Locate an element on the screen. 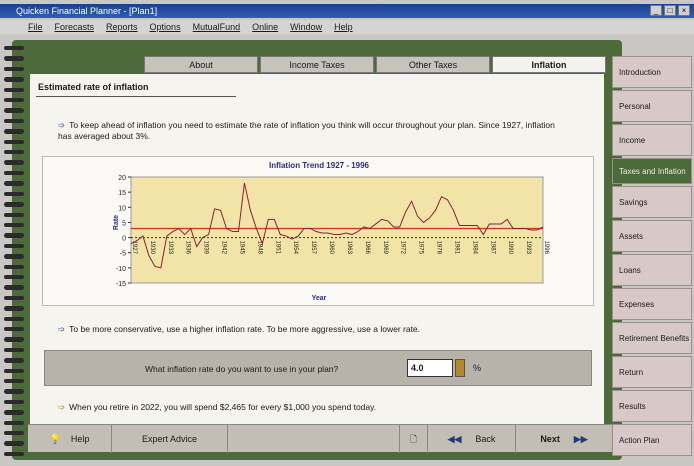 This screenshot has width=694, height=466. window-title: Quicken Financial Planner - [Plan1] is located at coordinates (87, 11).